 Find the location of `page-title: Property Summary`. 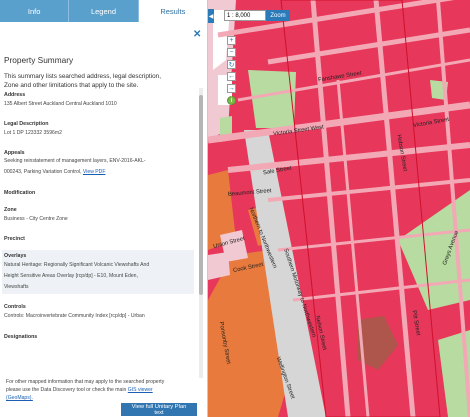

page-title: Property Summary is located at coordinates (39, 60).